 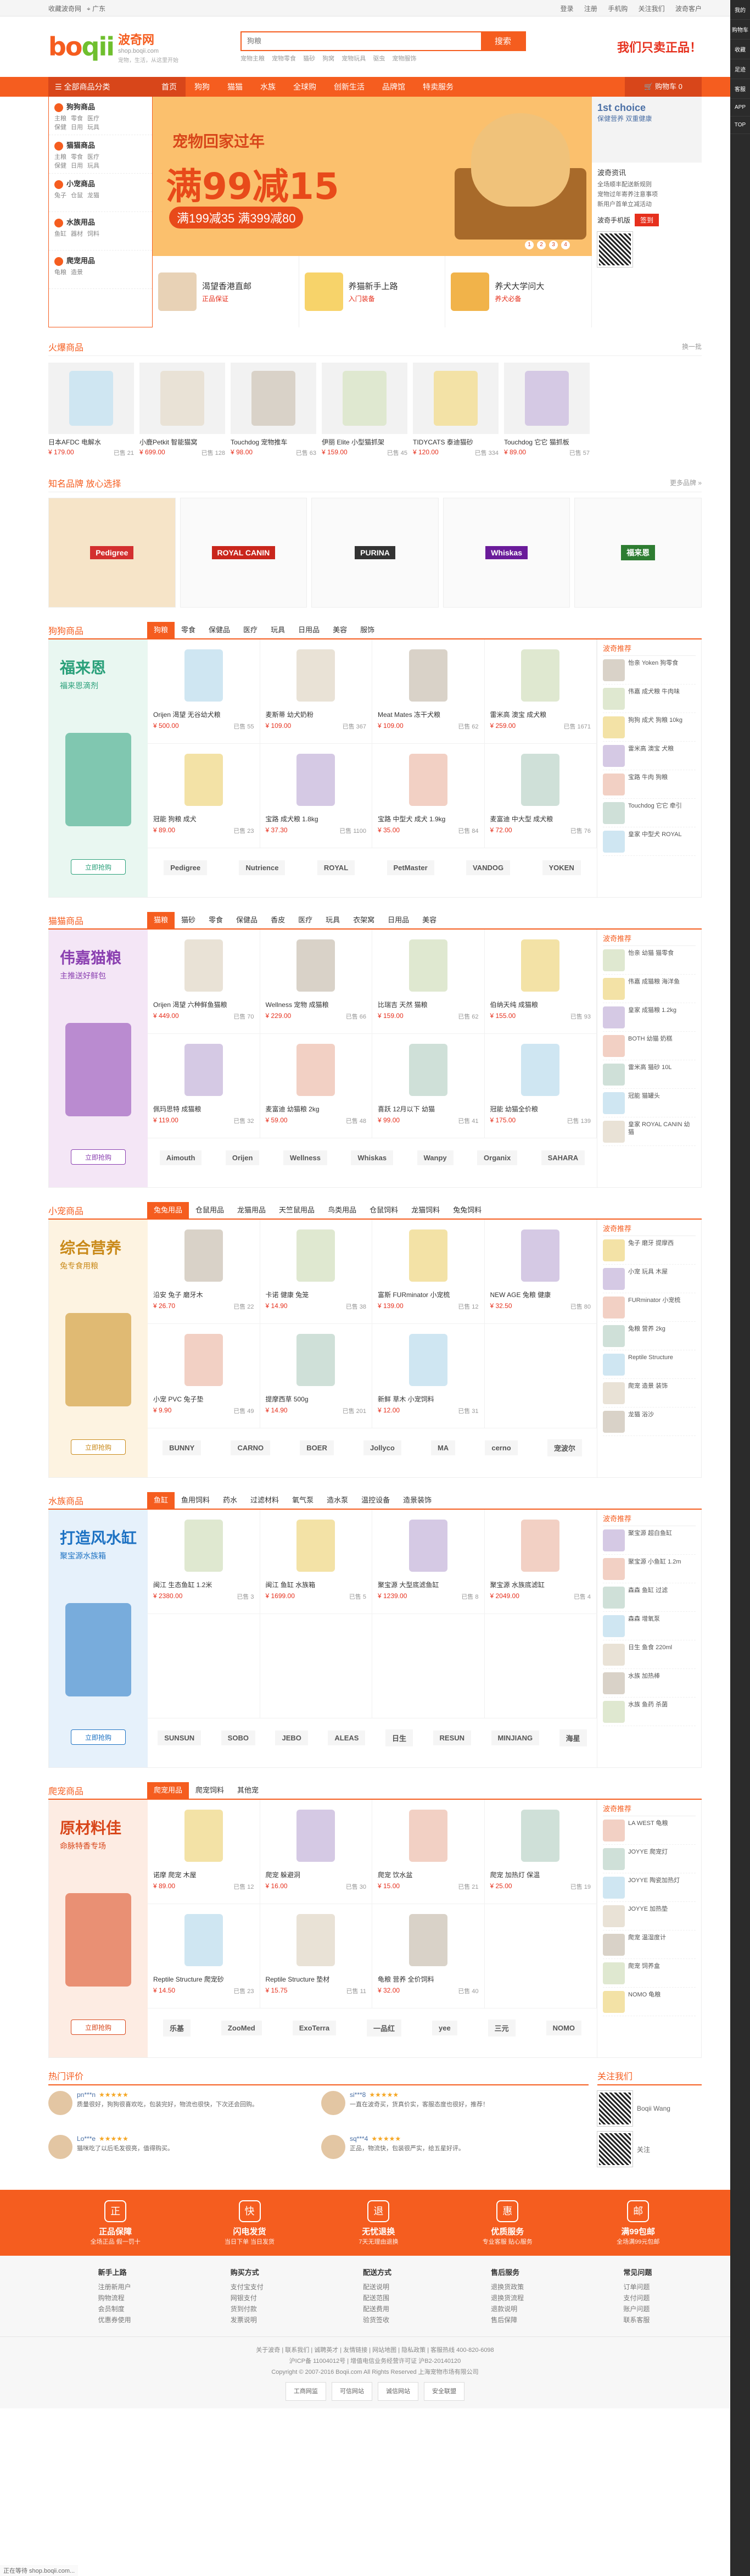 What do you see at coordinates (540, 1272) in the screenshot?
I see `product-card: NEW AGE 兔粮 健康 ¥ 32.50 已售 80` at bounding box center [540, 1272].